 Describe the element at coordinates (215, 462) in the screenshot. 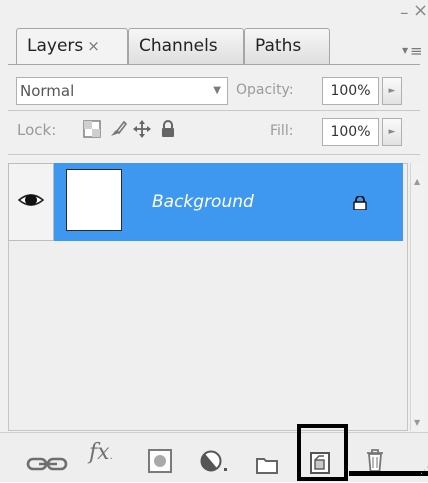

I see `adjustment-layer-icon` at that location.